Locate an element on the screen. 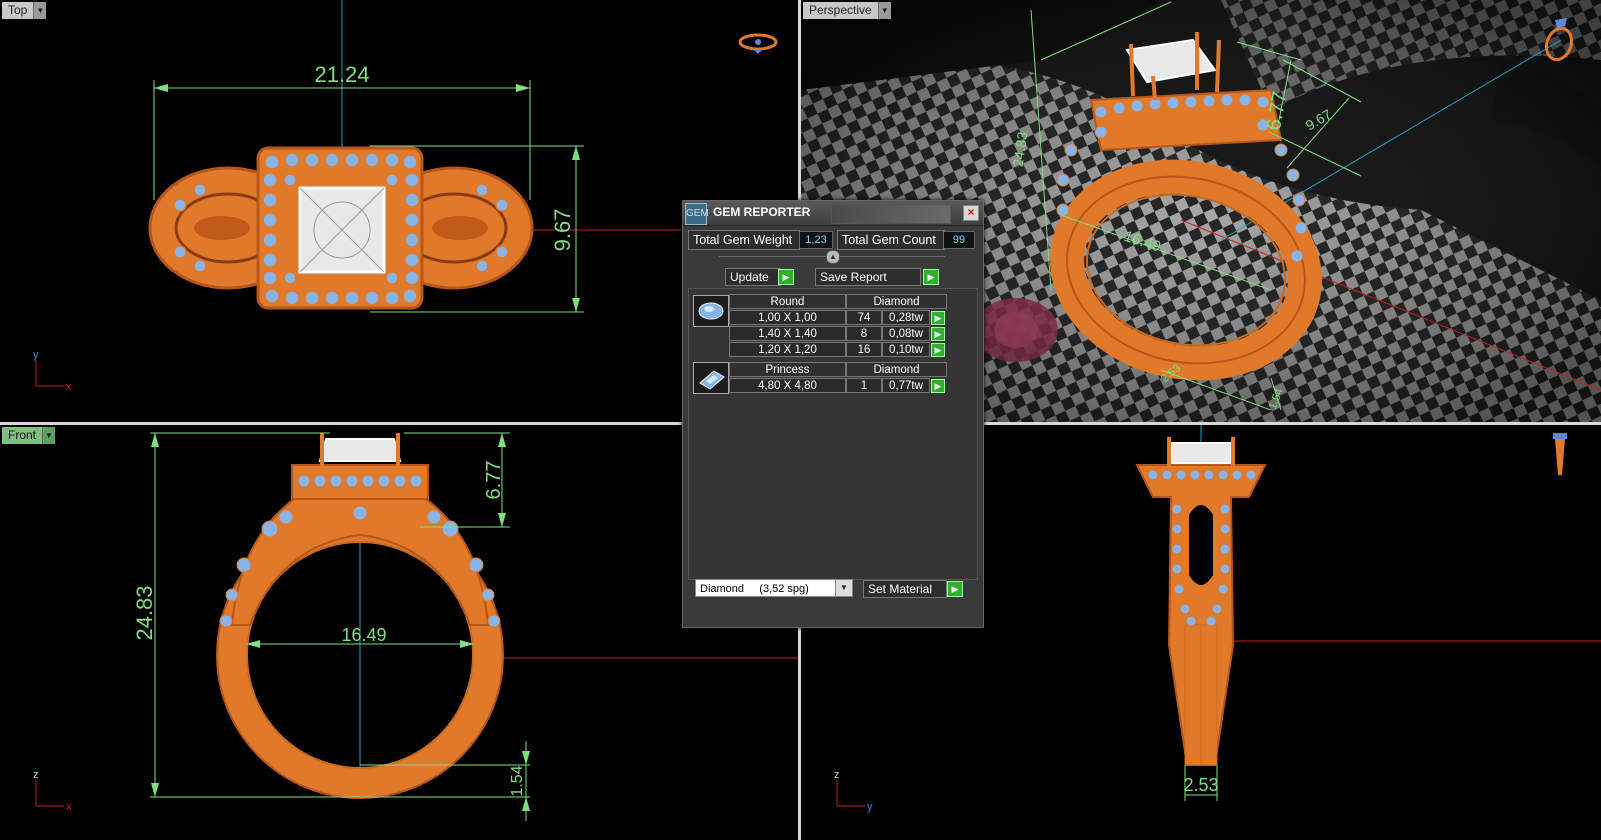 This screenshot has height=840, width=1601. gem-size: 4,80 X 4,80 is located at coordinates (787, 385).